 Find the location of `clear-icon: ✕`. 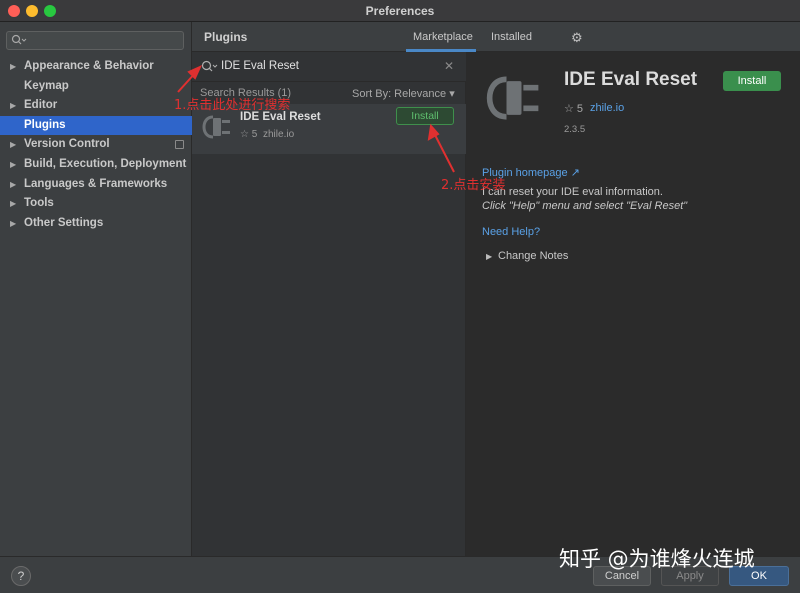

clear-icon: ✕ is located at coordinates (449, 66).